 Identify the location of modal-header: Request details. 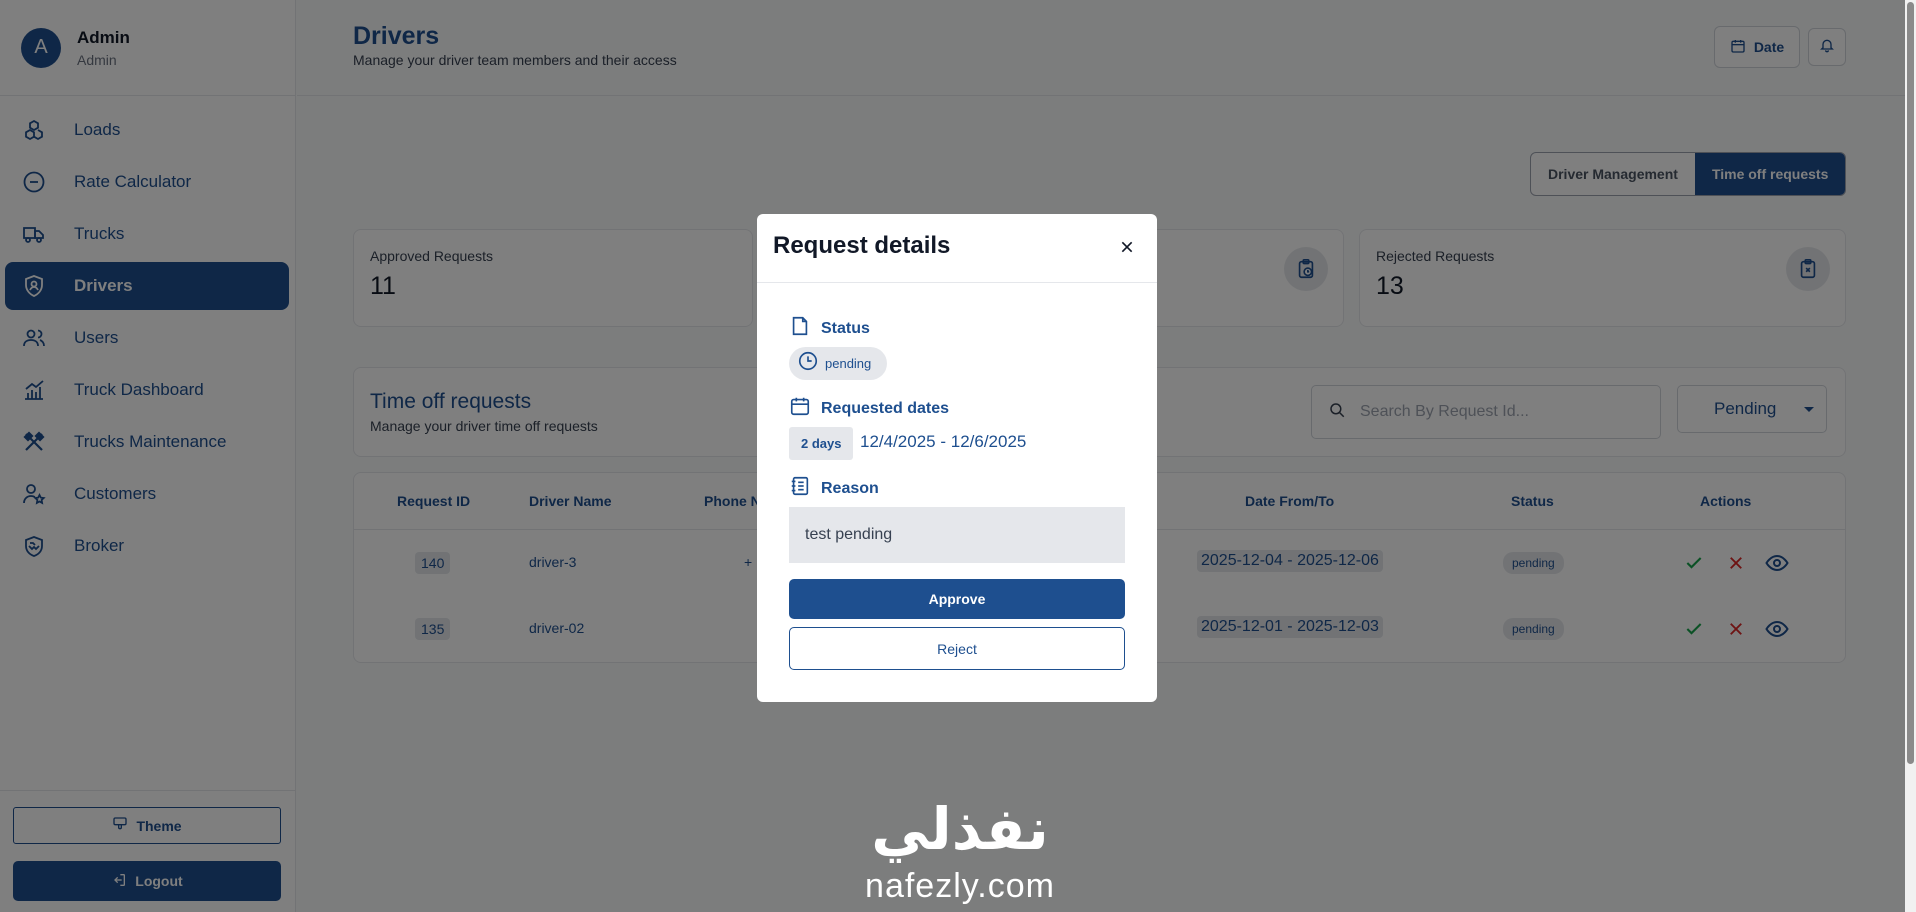
(957, 248).